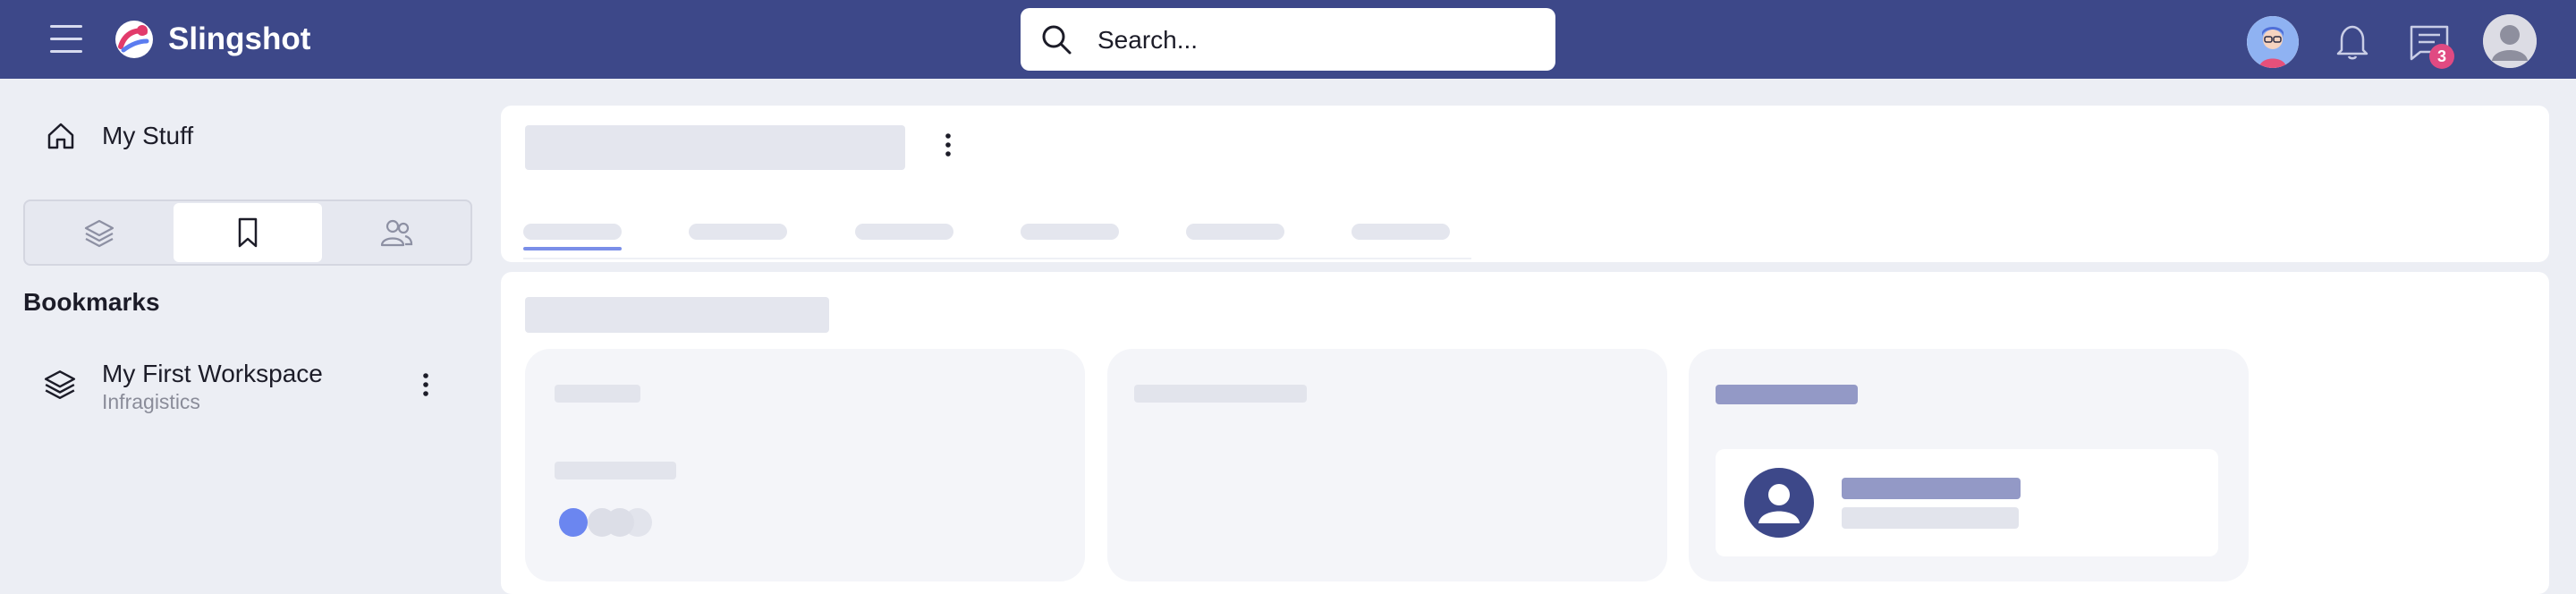 The height and width of the screenshot is (594, 2576). I want to click on search-box, so click(1288, 40).